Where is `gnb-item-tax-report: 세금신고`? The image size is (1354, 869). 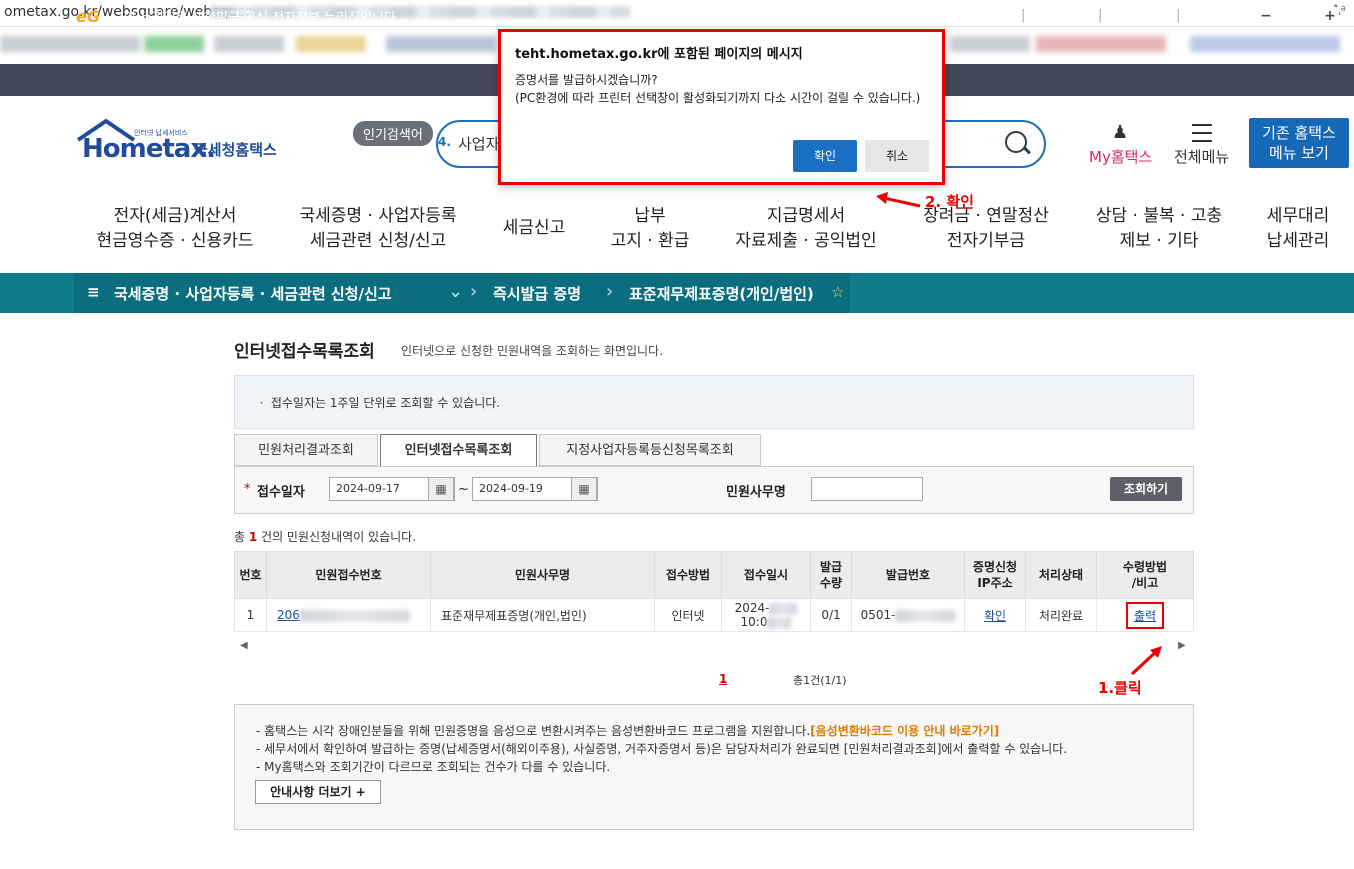 gnb-item-tax-report: 세금신고 is located at coordinates (534, 228).